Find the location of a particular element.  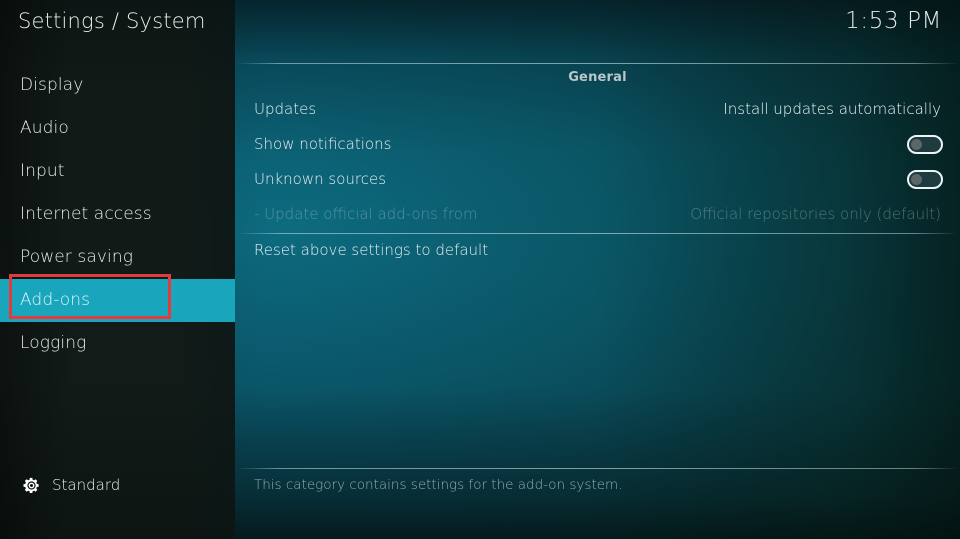

sidebar-item-audio: Audio is located at coordinates (117, 128).